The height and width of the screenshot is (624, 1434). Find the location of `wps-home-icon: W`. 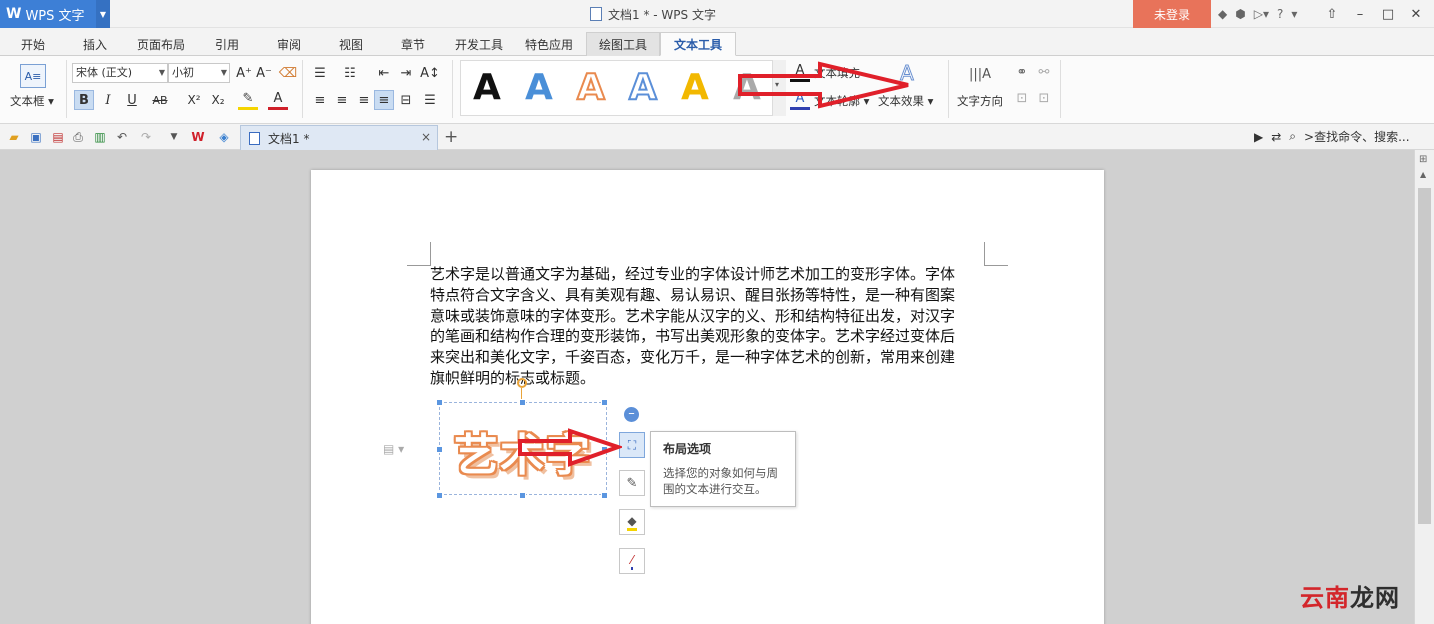

wps-home-icon: W is located at coordinates (198, 137).